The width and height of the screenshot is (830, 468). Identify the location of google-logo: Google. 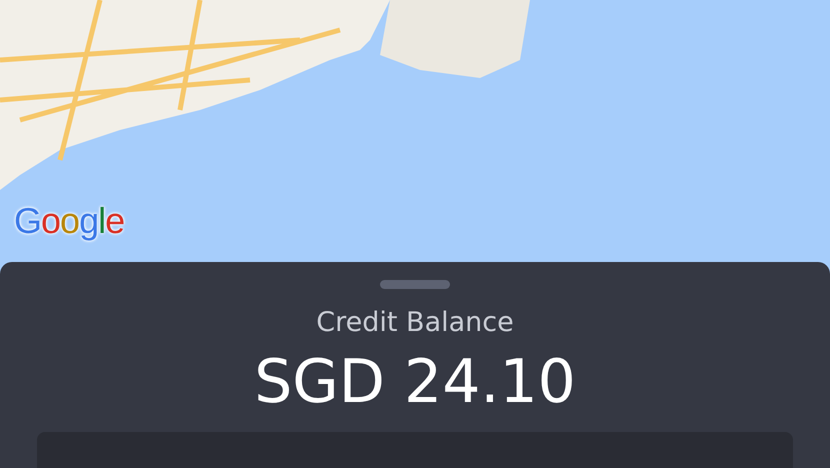
(69, 221).